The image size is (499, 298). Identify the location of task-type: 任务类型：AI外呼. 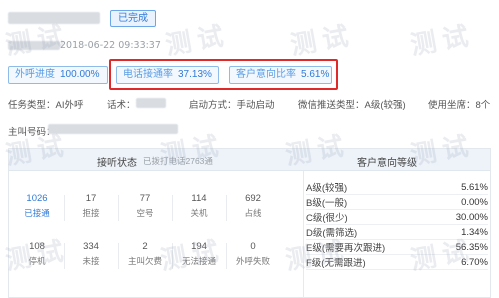
(46, 105).